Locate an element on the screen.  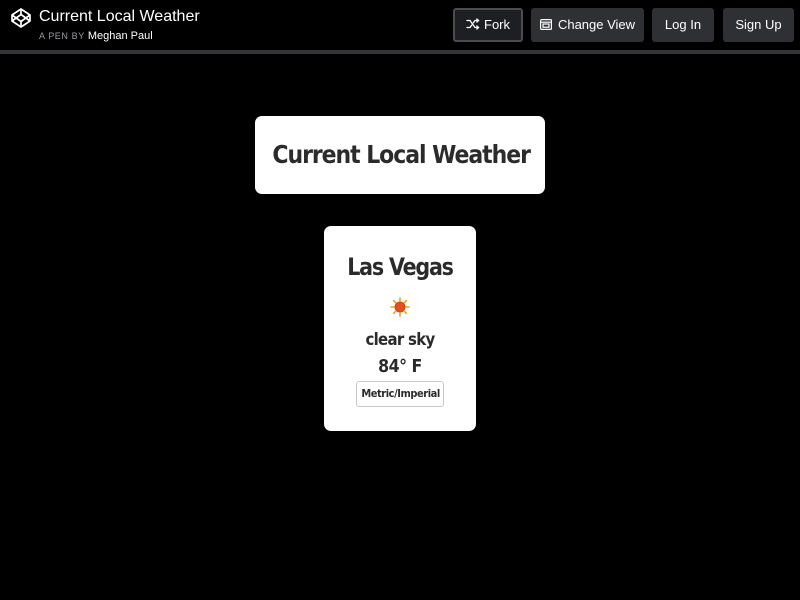
unit-toggle-label: Metric/Imperial is located at coordinates (400, 393).